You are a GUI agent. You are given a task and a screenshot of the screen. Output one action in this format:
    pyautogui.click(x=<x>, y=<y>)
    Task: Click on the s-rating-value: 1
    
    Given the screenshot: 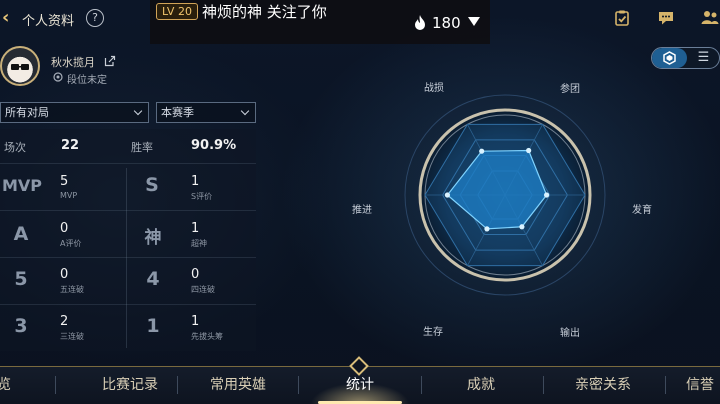 What is the action you would take?
    pyautogui.click(x=195, y=181)
    